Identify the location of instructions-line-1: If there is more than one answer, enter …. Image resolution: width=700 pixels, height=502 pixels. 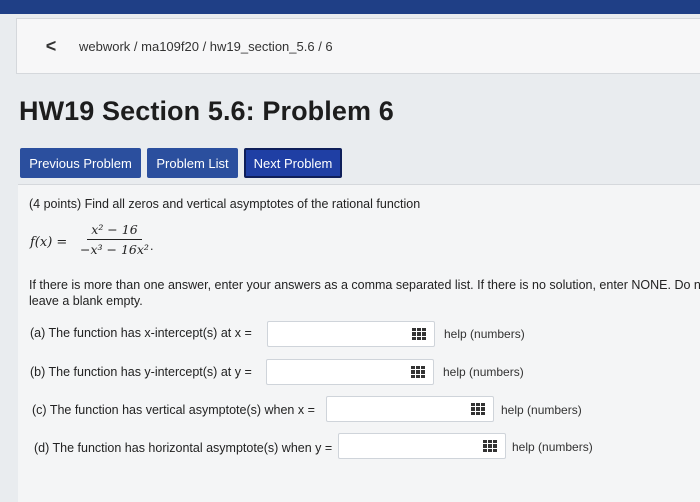
(364, 285).